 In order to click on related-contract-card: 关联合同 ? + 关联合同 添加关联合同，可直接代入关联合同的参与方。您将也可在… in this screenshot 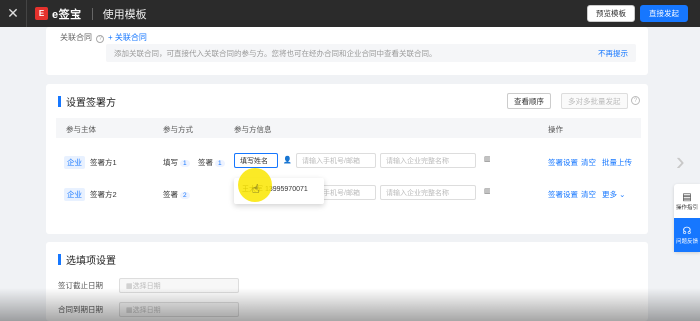, I will do `click(347, 51)`.